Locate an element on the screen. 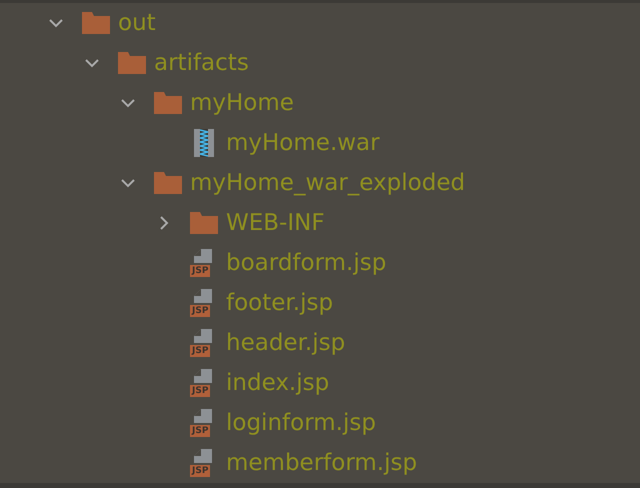 The height and width of the screenshot is (488, 640). file-name: index.jsp is located at coordinates (278, 383).